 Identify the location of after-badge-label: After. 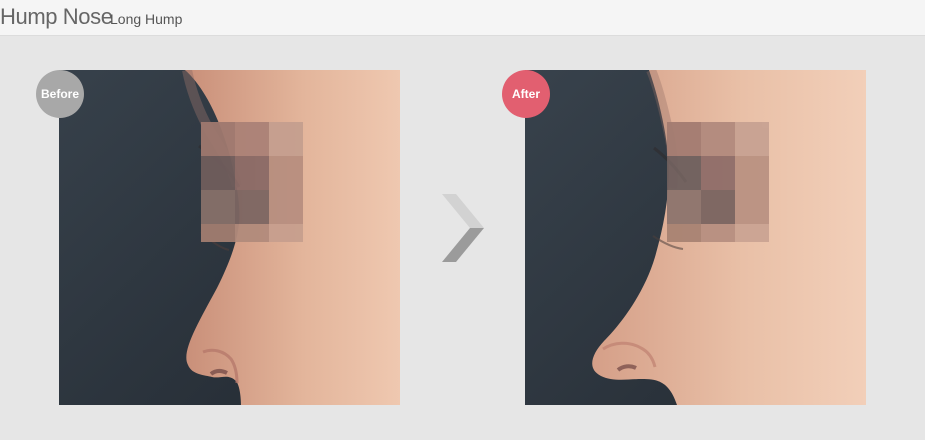
(525, 94).